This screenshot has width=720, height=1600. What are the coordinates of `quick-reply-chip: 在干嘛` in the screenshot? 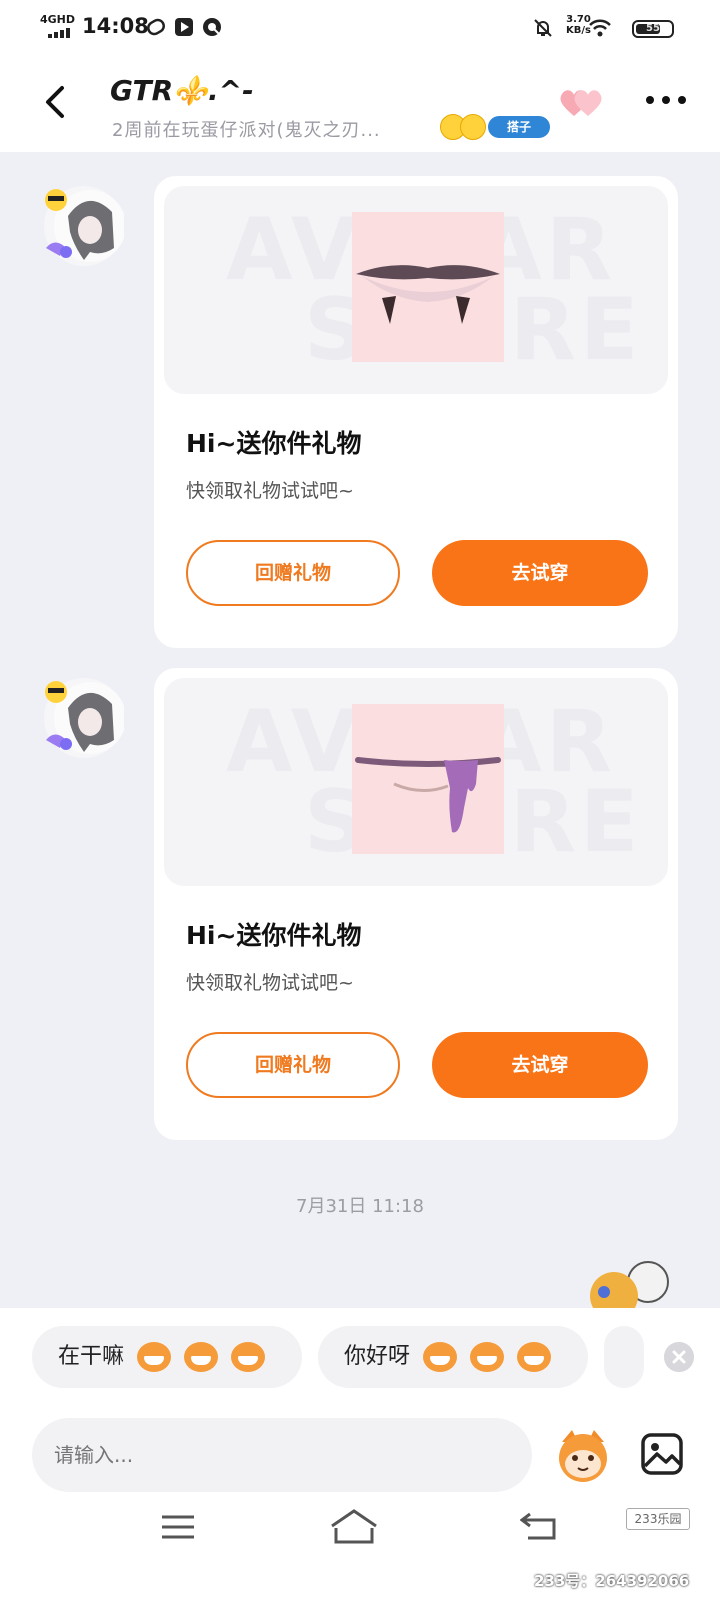 It's located at (167, 1357).